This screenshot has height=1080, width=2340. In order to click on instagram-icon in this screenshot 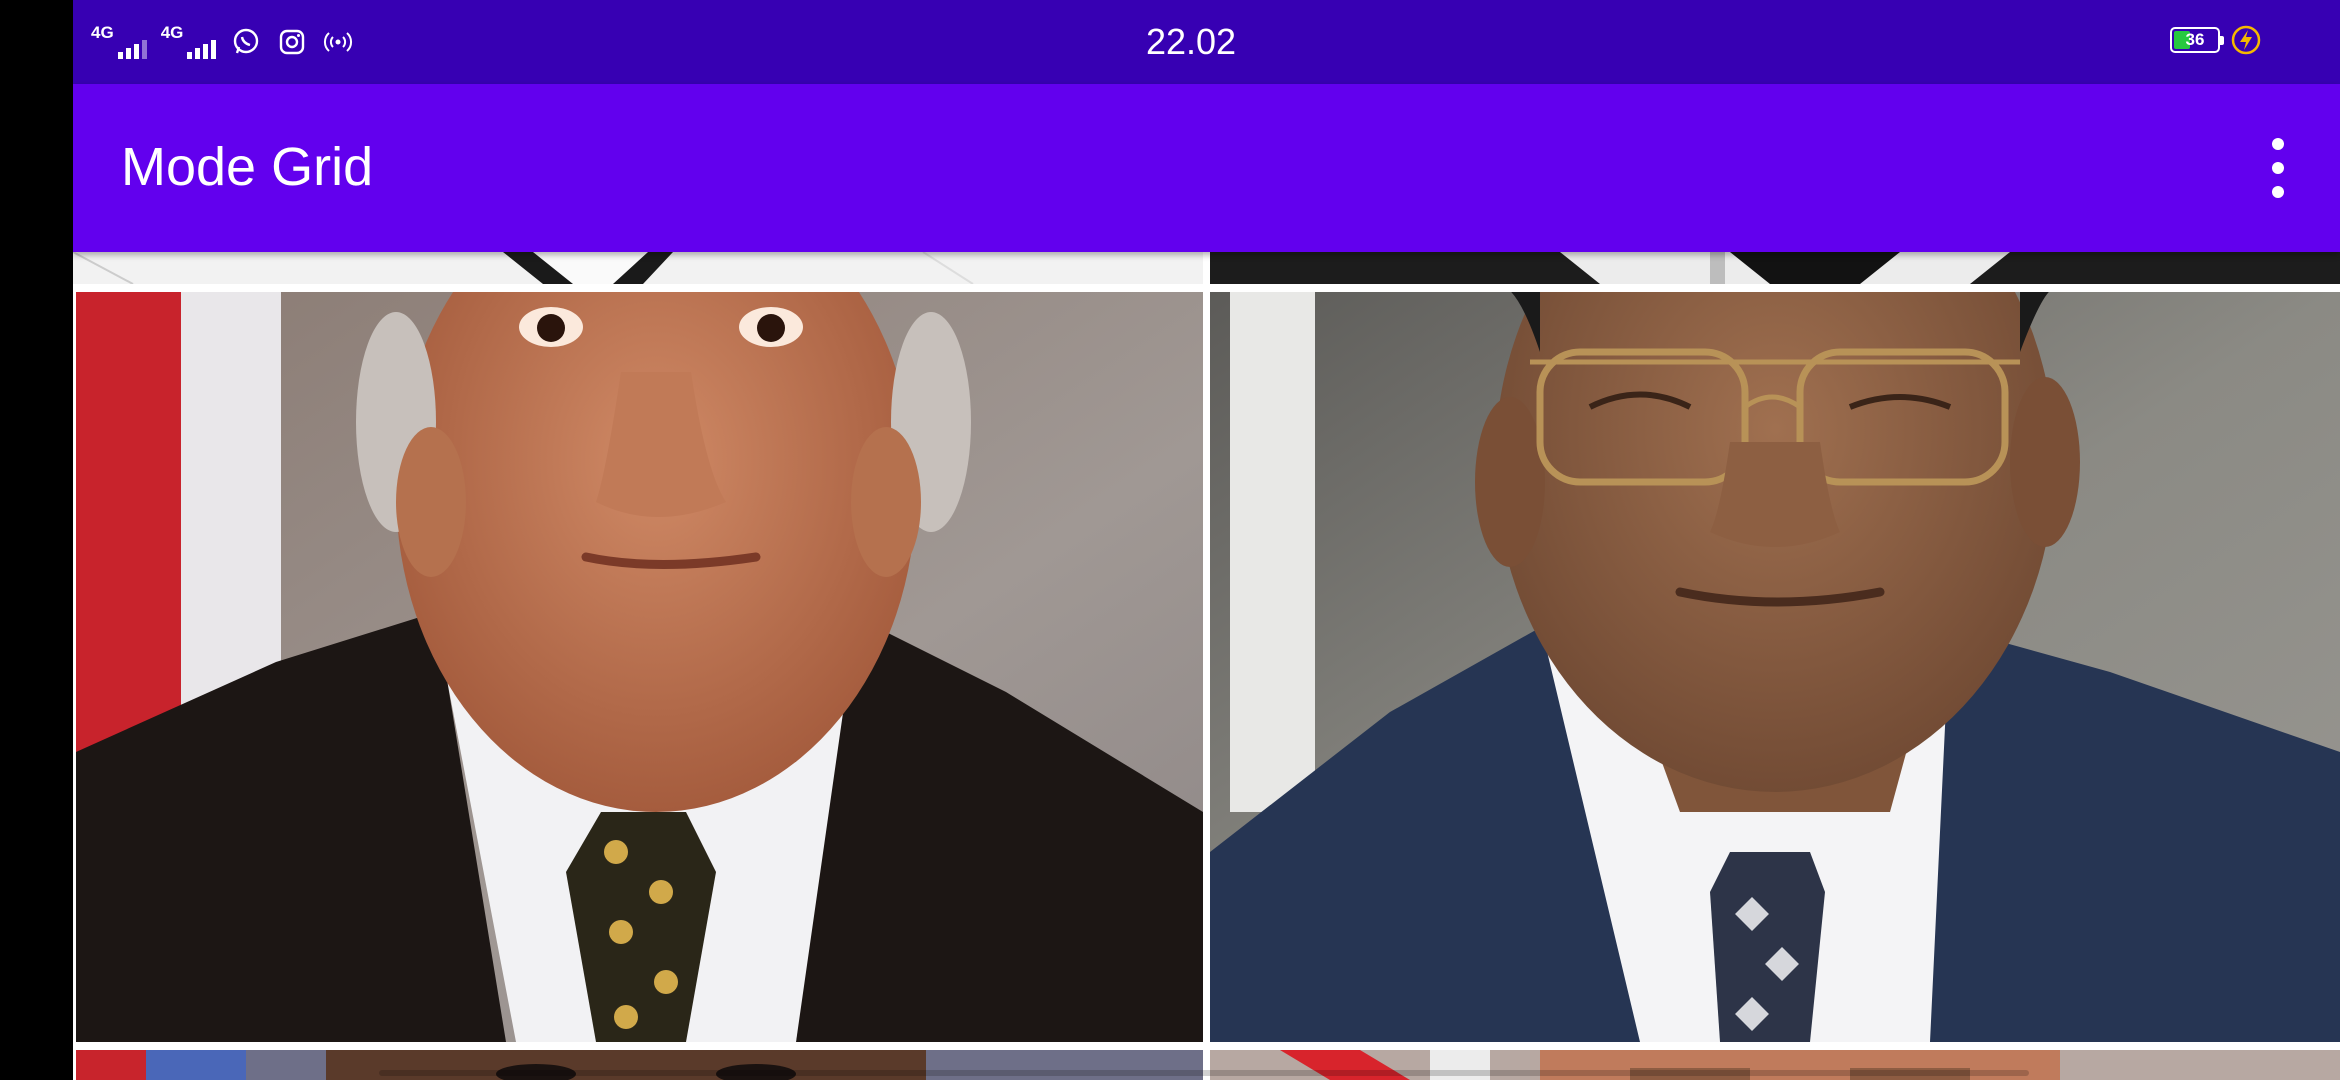, I will do `click(292, 42)`.